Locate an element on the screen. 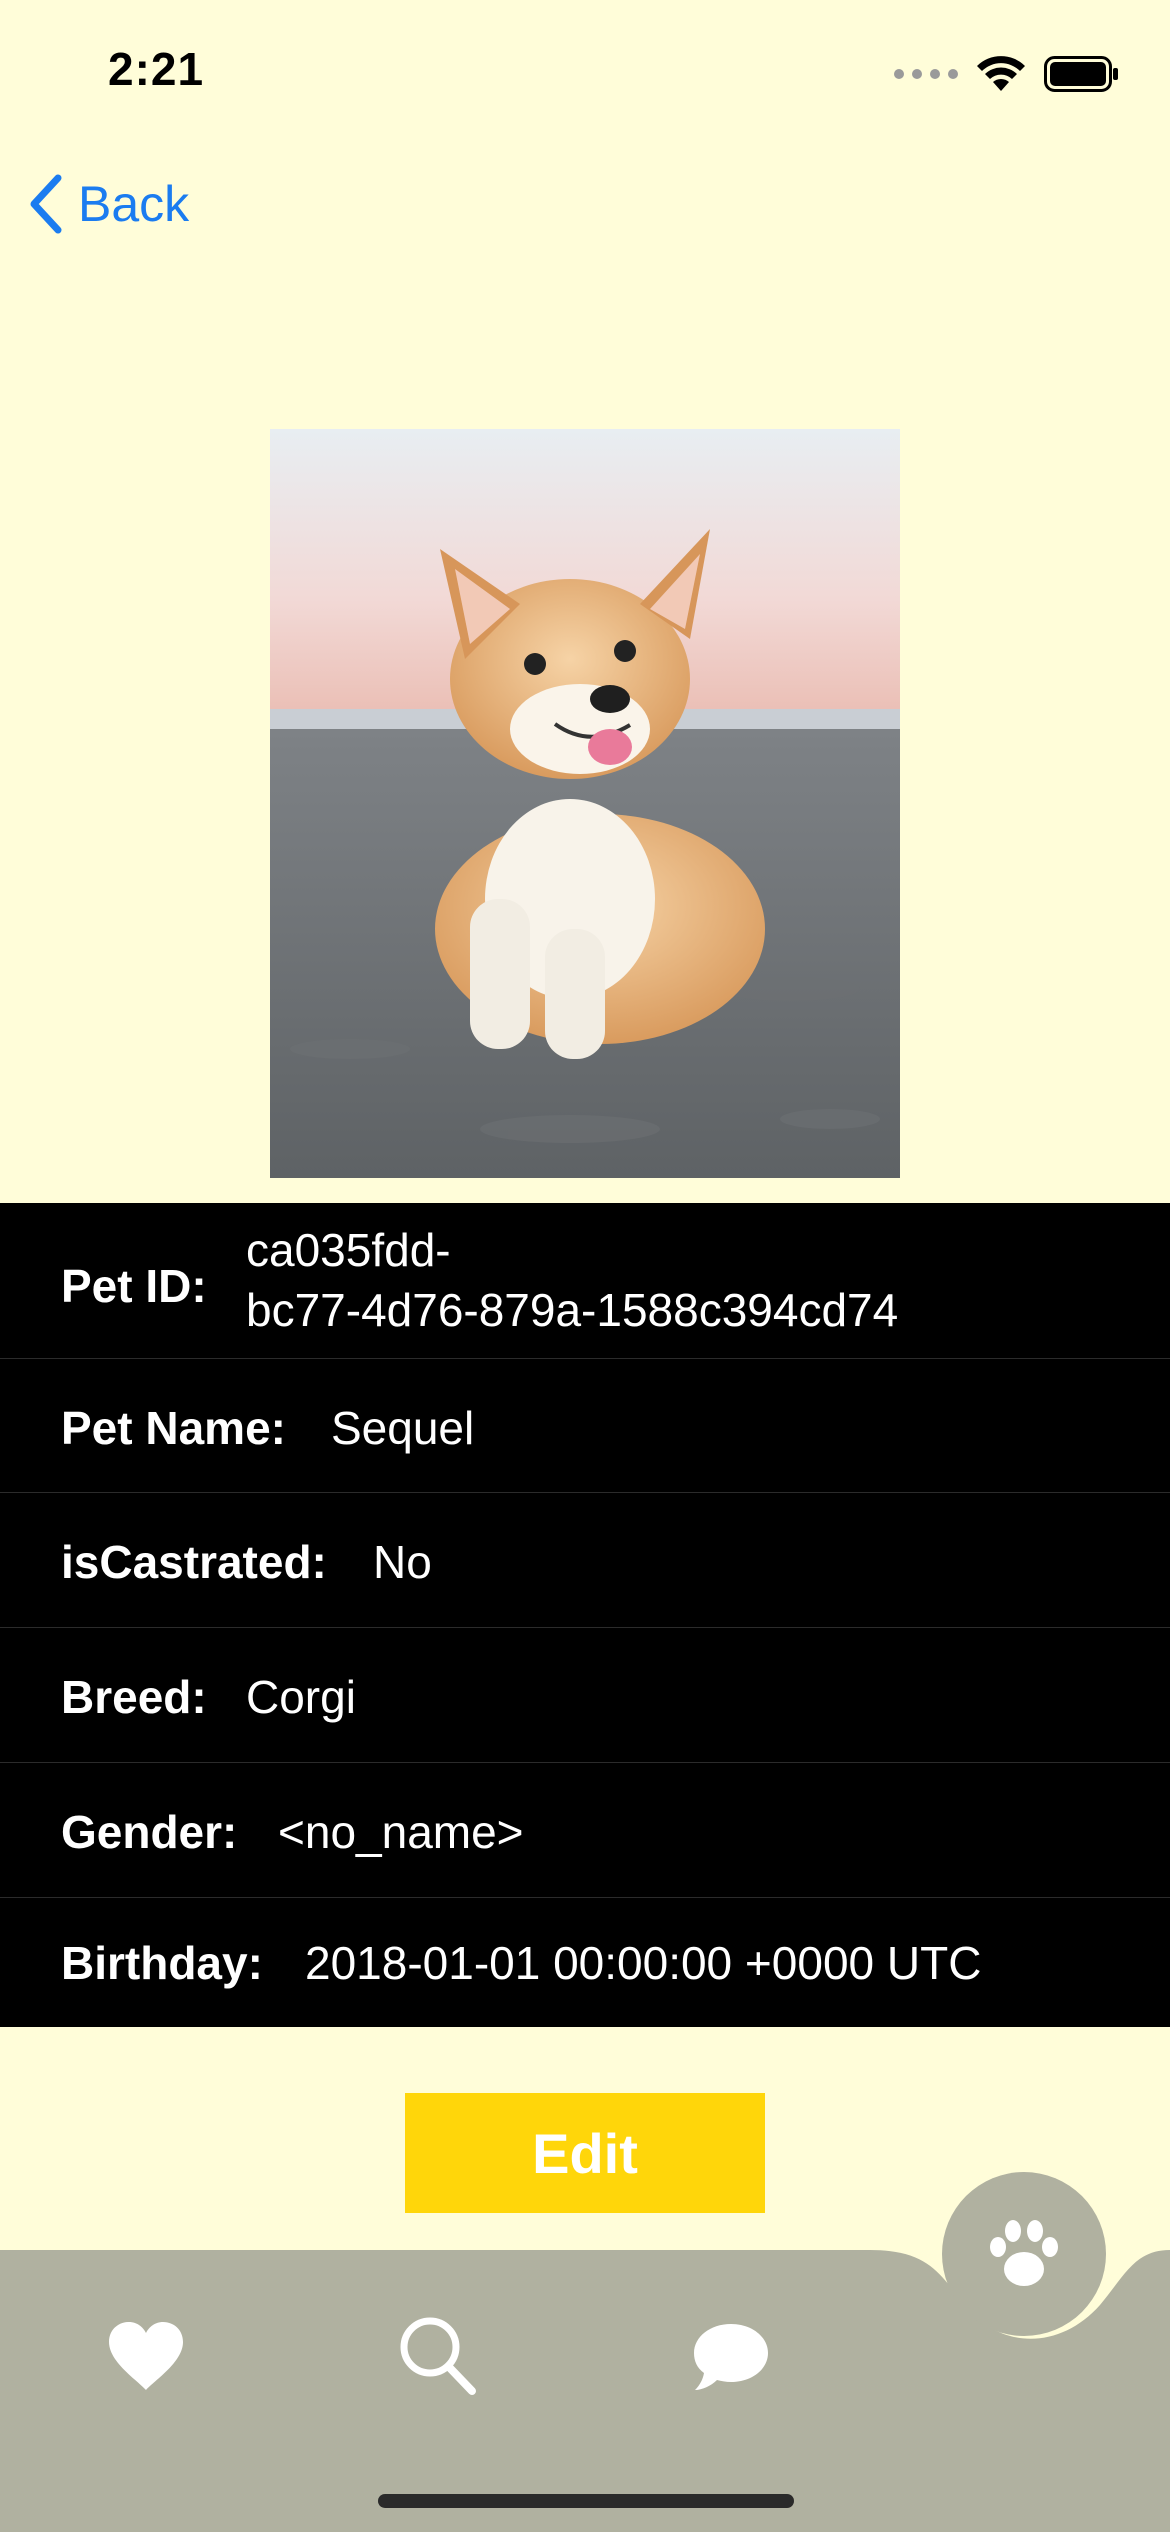 The width and height of the screenshot is (1170, 2532). home-indicator is located at coordinates (586, 2501).